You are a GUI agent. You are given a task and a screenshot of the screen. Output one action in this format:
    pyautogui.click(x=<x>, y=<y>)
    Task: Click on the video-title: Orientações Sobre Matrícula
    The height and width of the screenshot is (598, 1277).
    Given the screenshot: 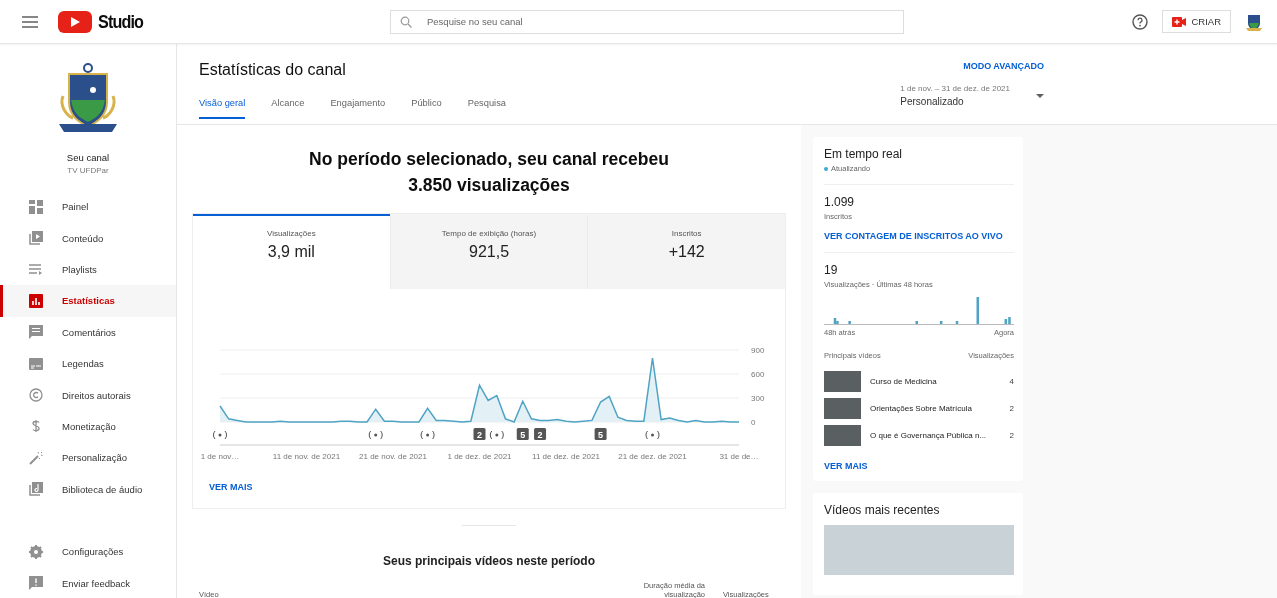 What is the action you would take?
    pyautogui.click(x=940, y=408)
    